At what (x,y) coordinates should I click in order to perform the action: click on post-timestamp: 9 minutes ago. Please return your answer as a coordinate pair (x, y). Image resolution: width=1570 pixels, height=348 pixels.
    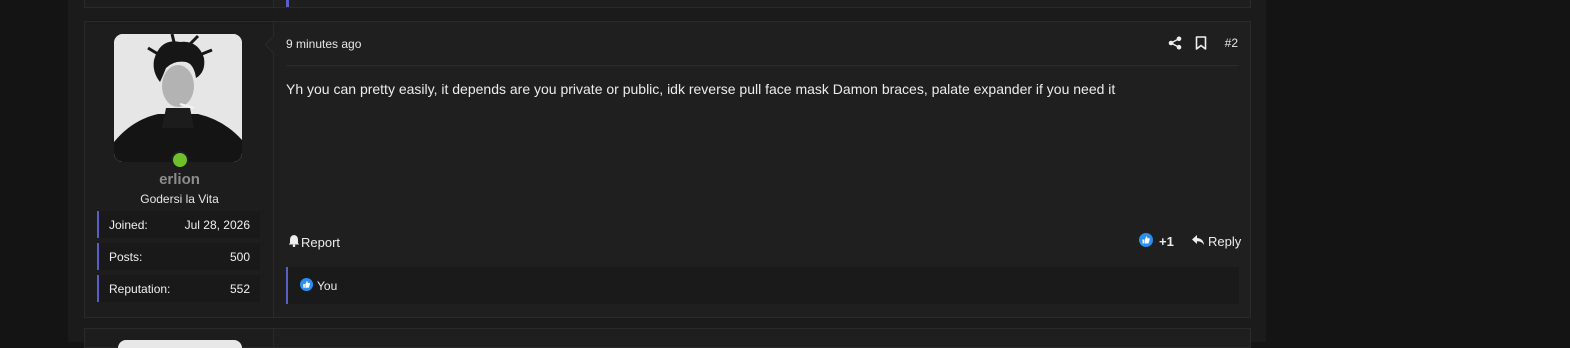
    Looking at the image, I should click on (323, 44).